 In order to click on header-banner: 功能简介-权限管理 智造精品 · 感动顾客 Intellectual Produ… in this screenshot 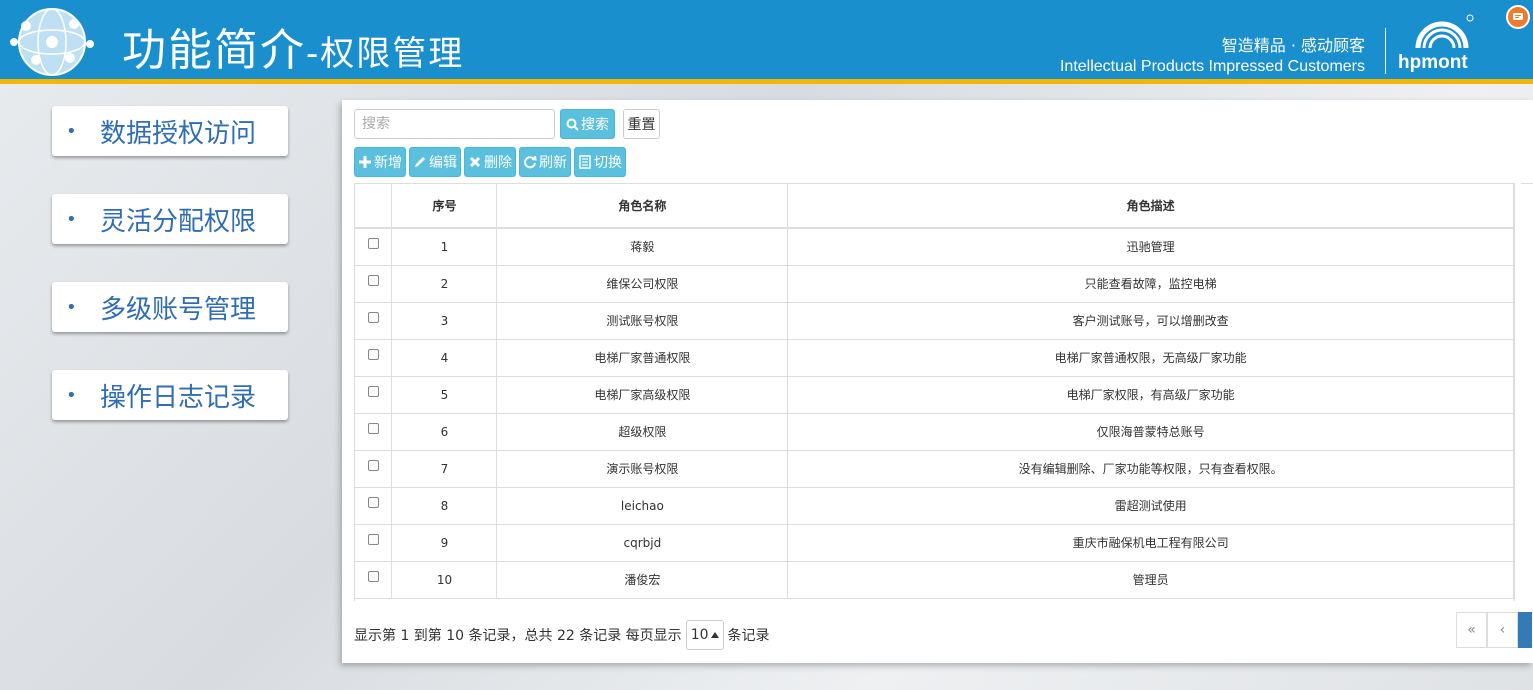, I will do `click(766, 42)`.